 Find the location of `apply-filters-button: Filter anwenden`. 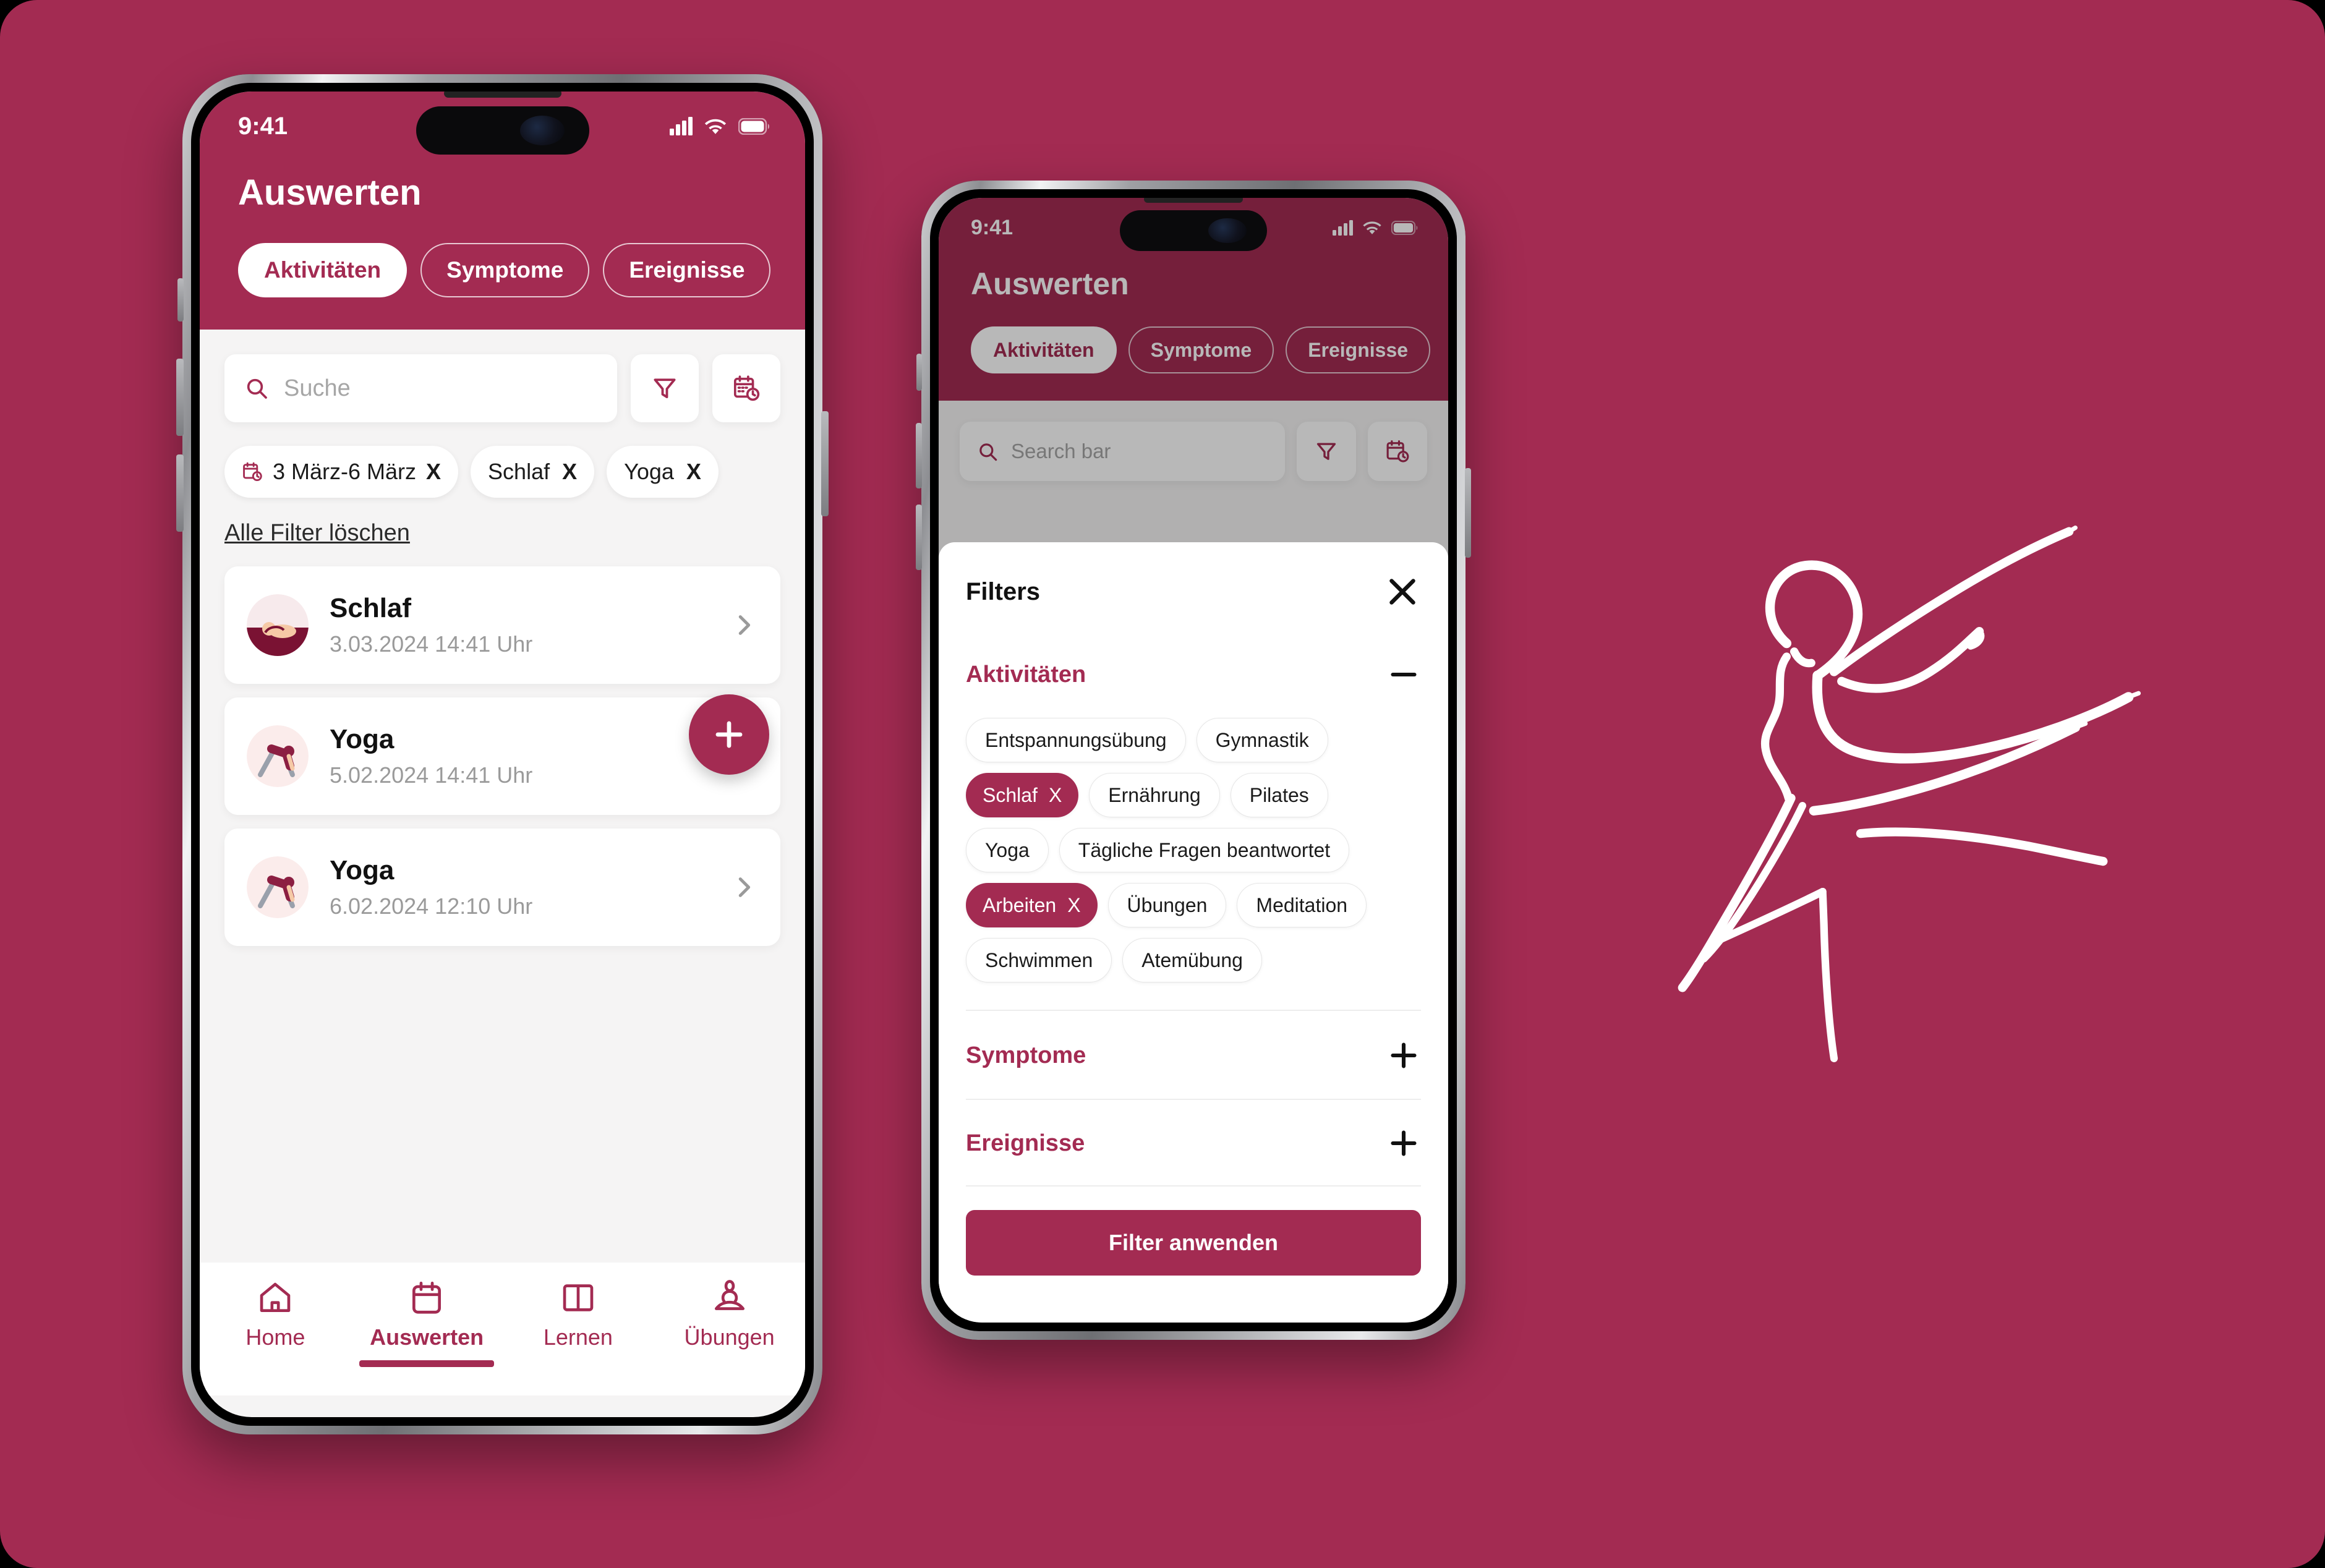

apply-filters-button: Filter anwenden is located at coordinates (1193, 1243).